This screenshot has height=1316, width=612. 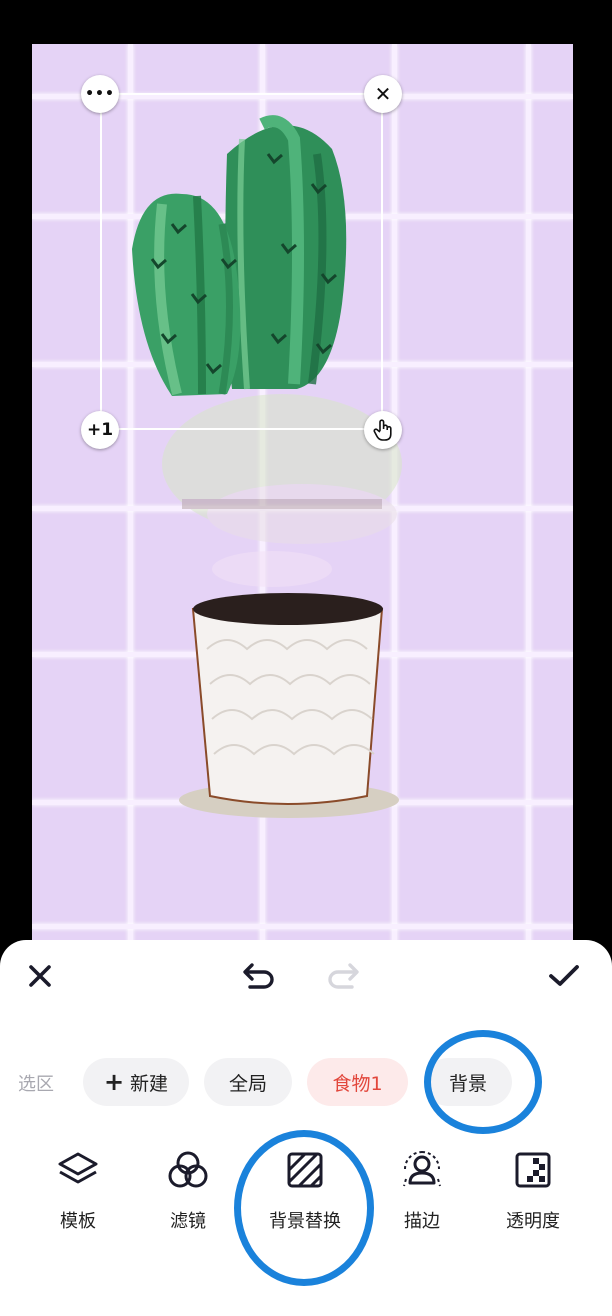 I want to click on tool-background-replace: 背景替换, so click(x=305, y=1189).